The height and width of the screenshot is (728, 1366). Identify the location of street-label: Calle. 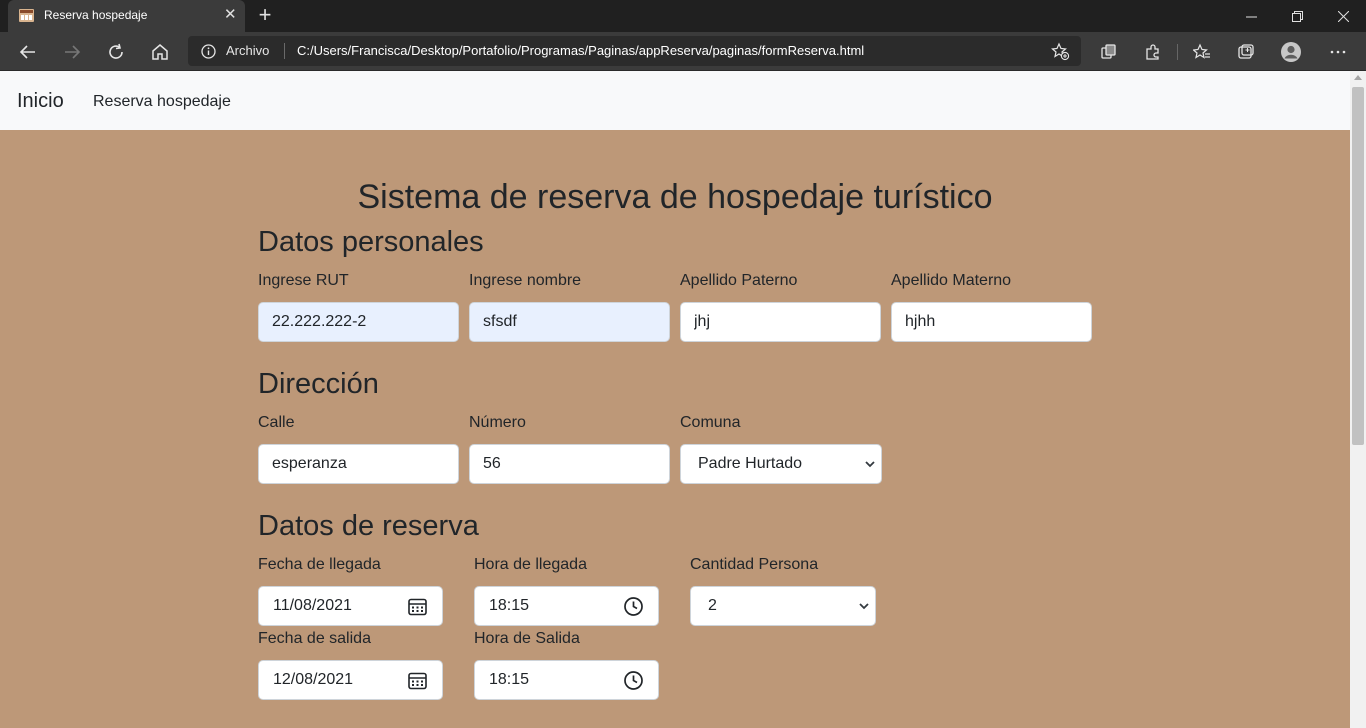
(276, 422).